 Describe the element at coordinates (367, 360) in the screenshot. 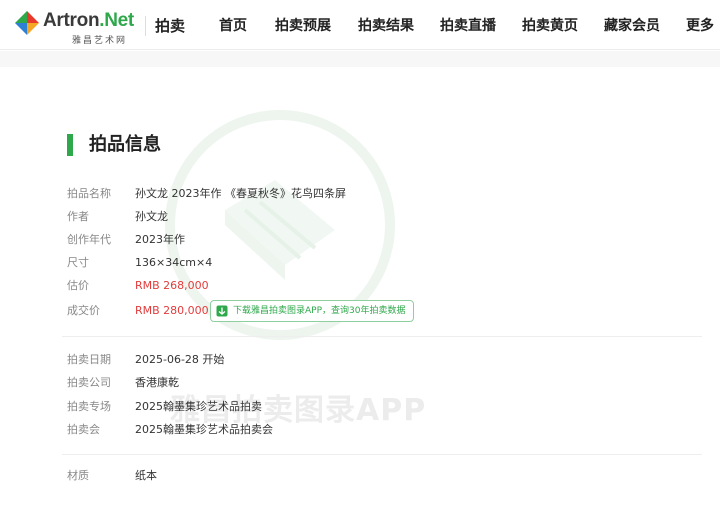

I see `info-row-auction-date: 拍卖日期 2025-06-28 开始` at that location.